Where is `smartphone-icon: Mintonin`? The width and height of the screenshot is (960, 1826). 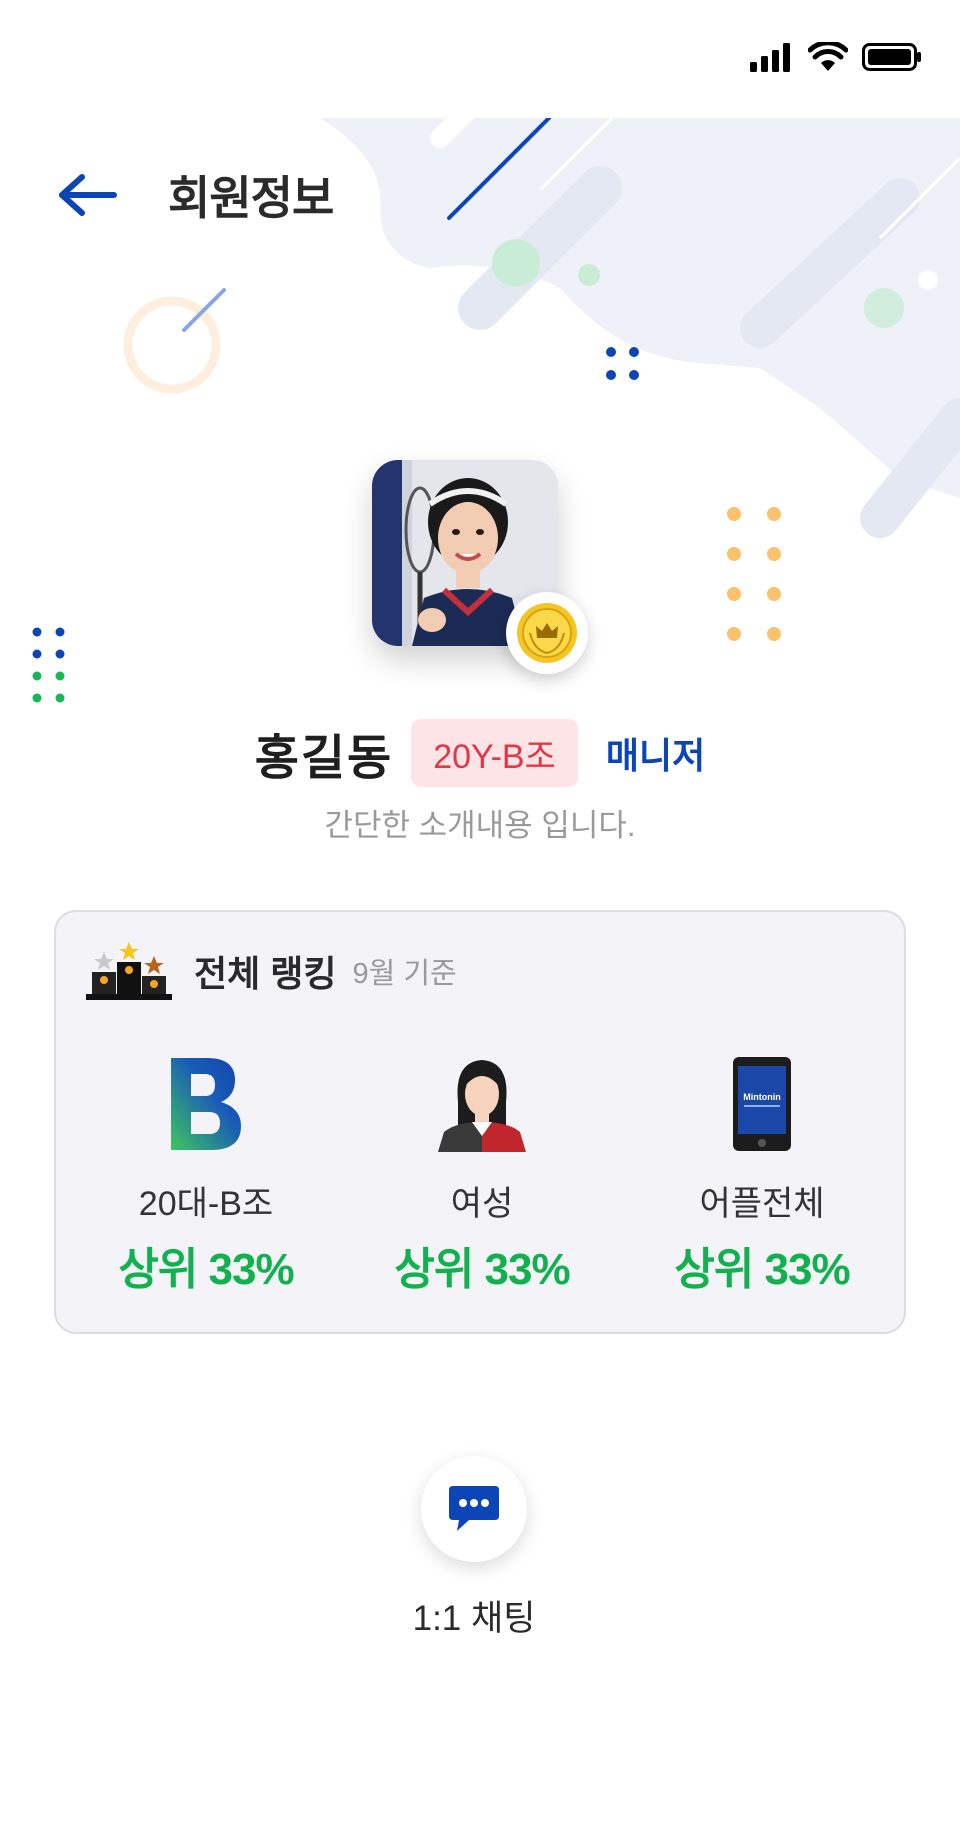 smartphone-icon: Mintonin is located at coordinates (762, 1104).